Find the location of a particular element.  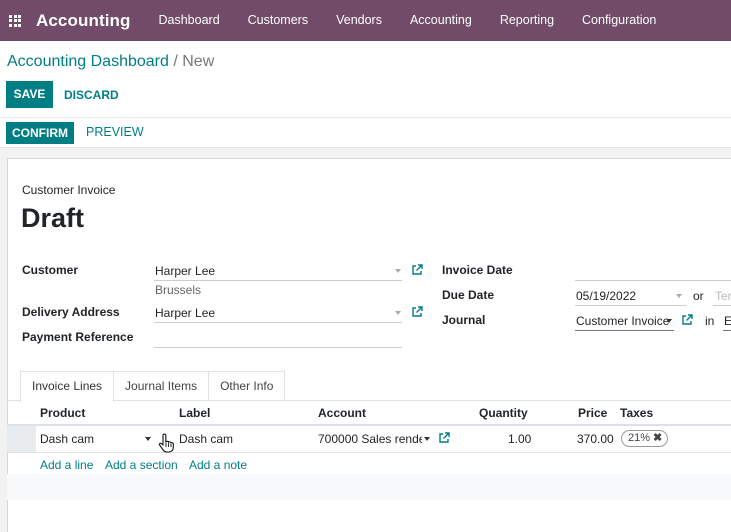

breadcrumb-parent: Accounting Dashboard is located at coordinates (88, 61).